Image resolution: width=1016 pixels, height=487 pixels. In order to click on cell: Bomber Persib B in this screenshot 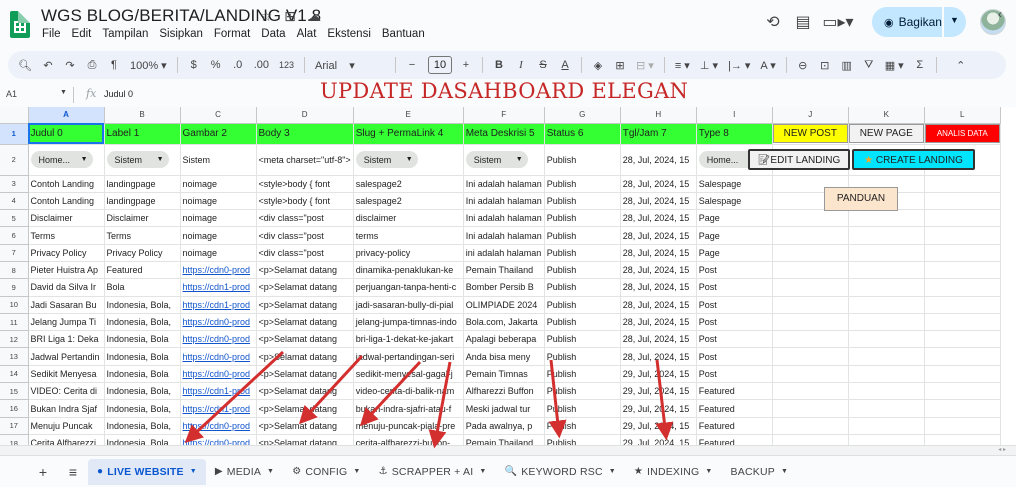, I will do `click(504, 287)`.